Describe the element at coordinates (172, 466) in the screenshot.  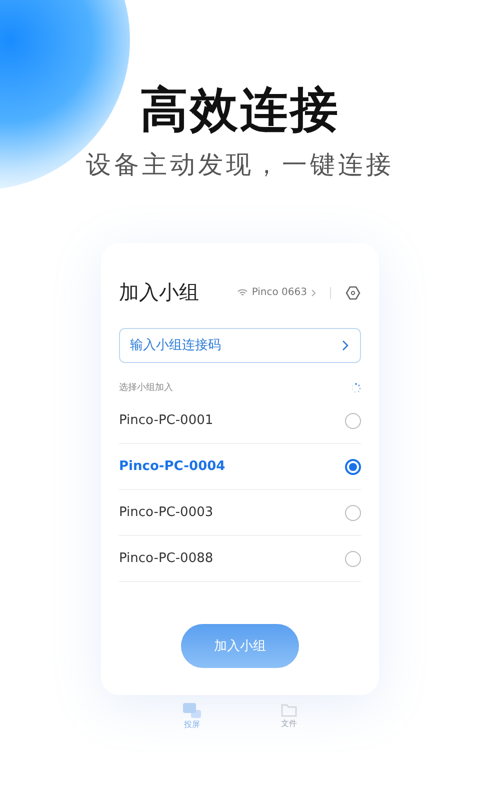
I see `group-name: Pinco-PC-0004` at that location.